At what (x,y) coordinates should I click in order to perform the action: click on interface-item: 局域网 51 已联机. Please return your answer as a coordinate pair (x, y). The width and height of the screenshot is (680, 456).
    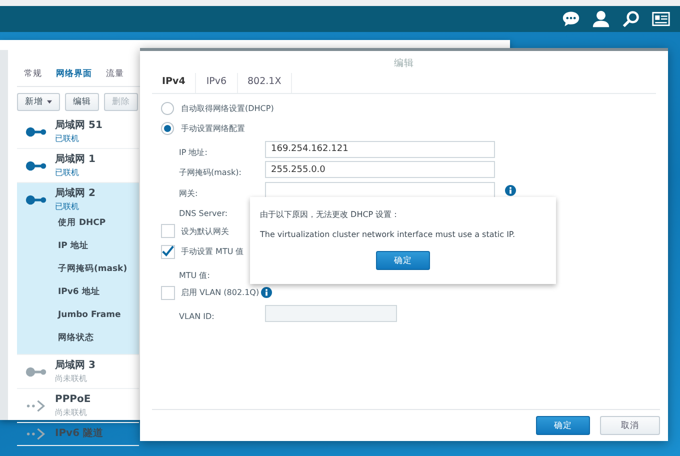
    Looking at the image, I should click on (78, 132).